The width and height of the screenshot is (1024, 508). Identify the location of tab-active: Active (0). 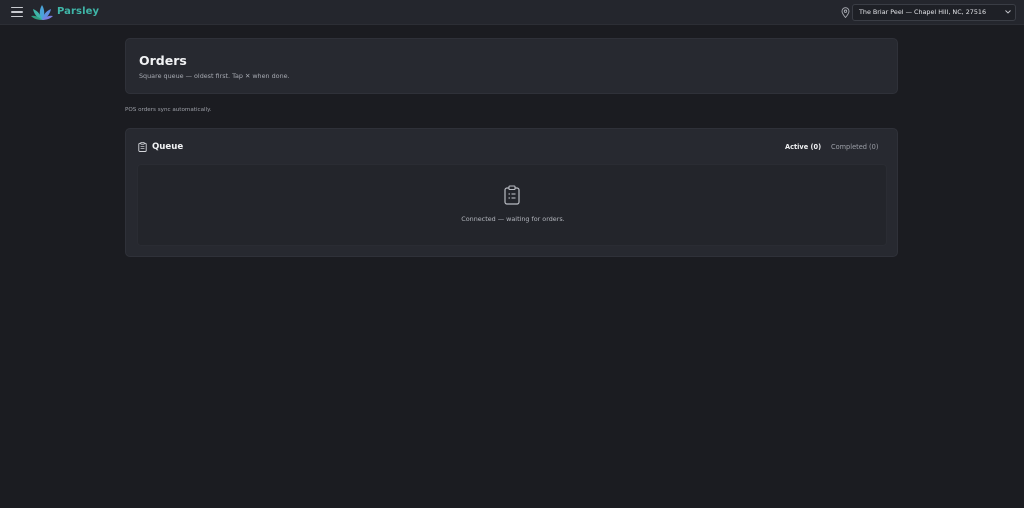
(803, 147).